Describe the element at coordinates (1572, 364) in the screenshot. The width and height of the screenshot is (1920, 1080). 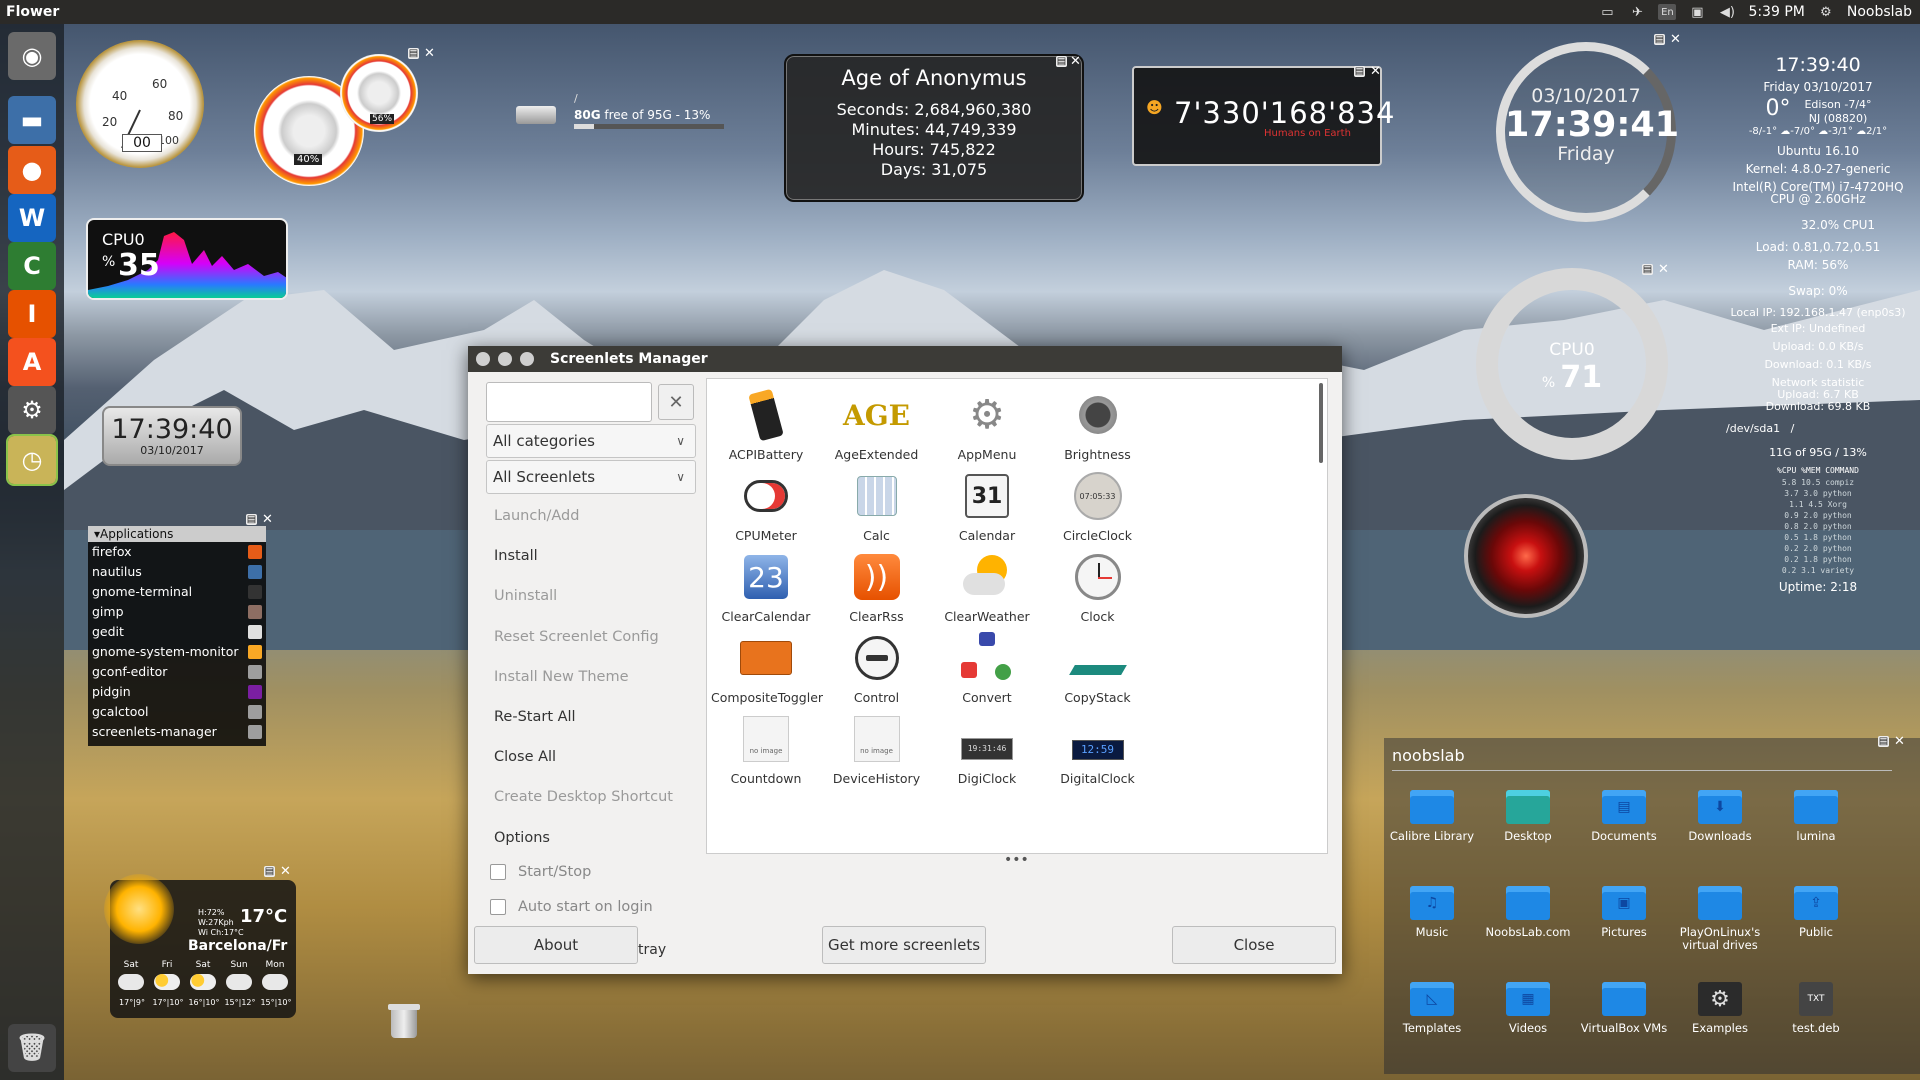
I see `cpu-ring-widget: CPU0 % 71` at that location.